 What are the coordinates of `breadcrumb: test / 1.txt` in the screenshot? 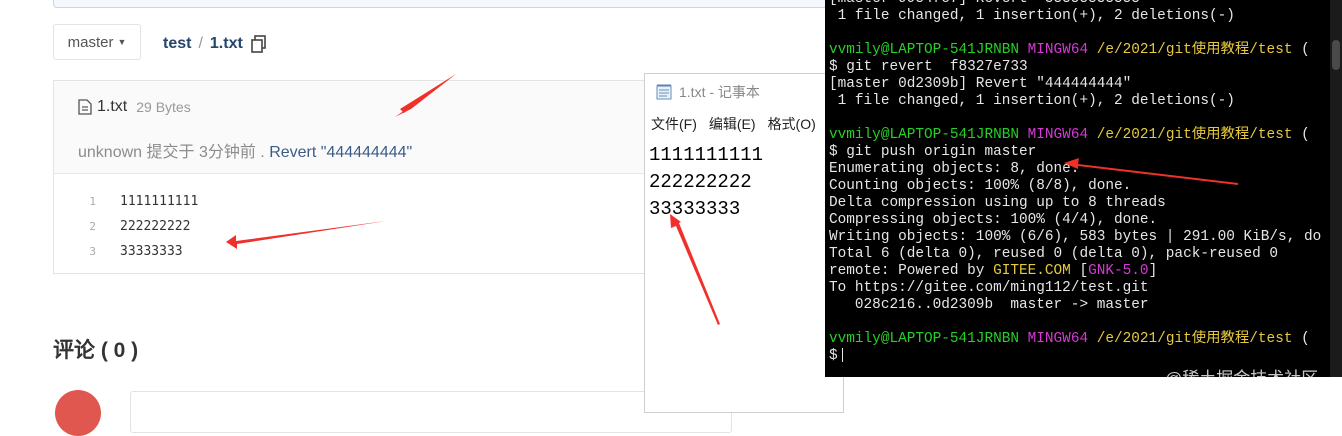 It's located at (215, 44).